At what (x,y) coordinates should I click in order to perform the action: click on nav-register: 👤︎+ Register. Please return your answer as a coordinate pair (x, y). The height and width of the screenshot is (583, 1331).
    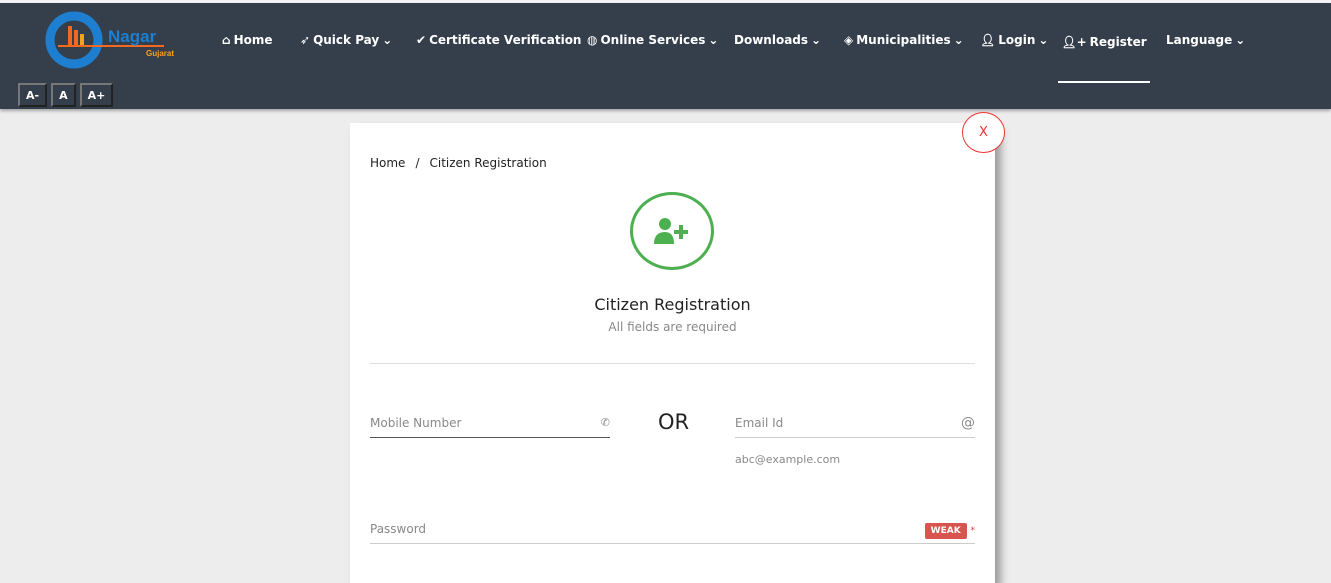
    Looking at the image, I should click on (1104, 58).